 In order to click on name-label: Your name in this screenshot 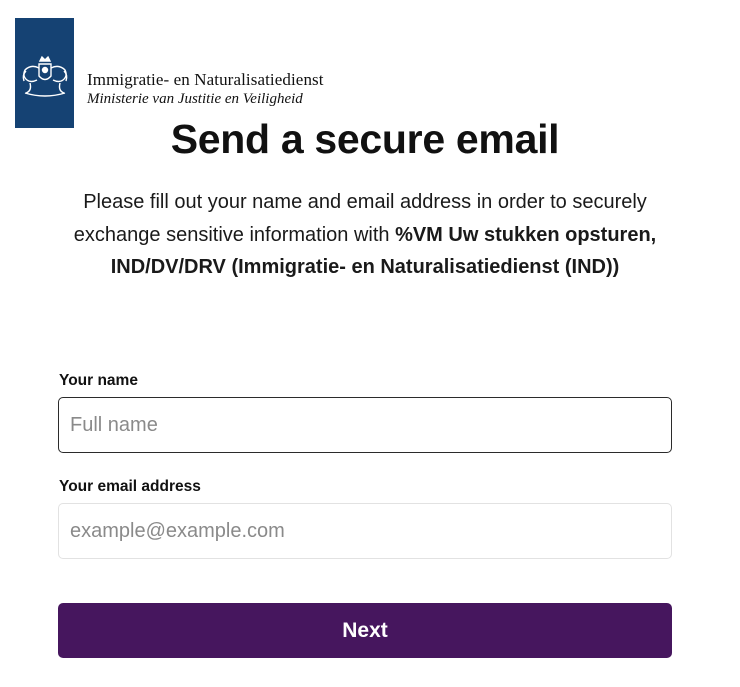, I will do `click(98, 380)`.